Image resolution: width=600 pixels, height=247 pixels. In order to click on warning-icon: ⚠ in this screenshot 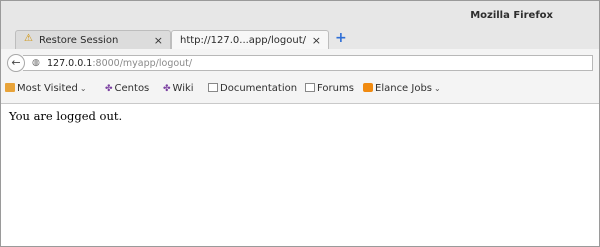, I will do `click(28, 38)`.